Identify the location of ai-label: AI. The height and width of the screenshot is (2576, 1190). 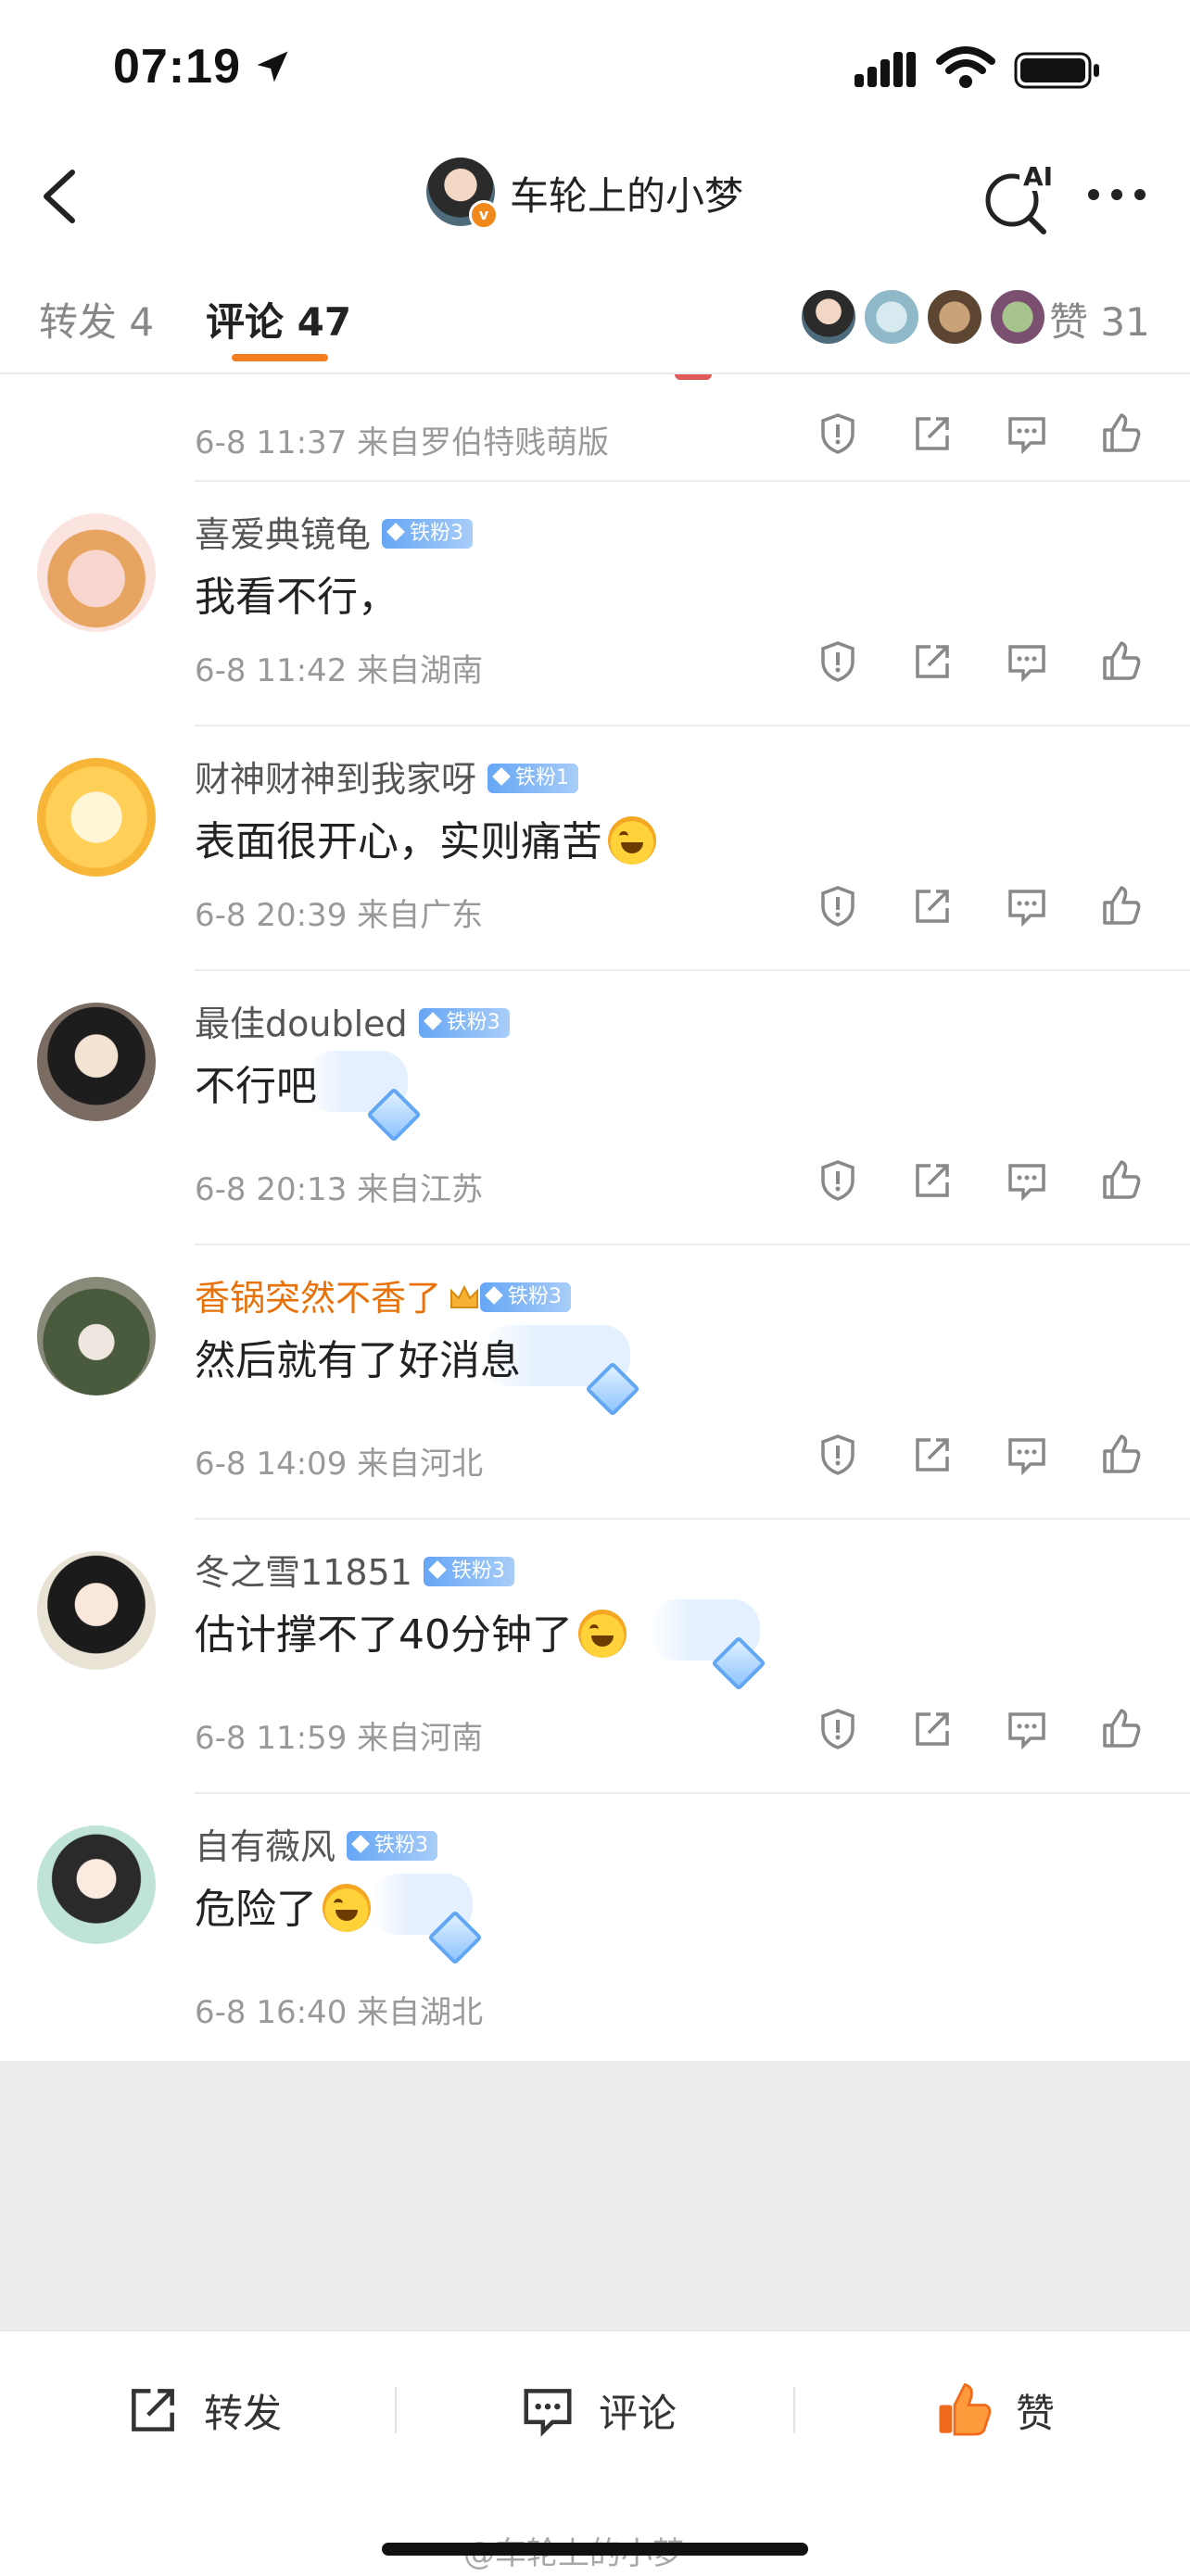
(1038, 176).